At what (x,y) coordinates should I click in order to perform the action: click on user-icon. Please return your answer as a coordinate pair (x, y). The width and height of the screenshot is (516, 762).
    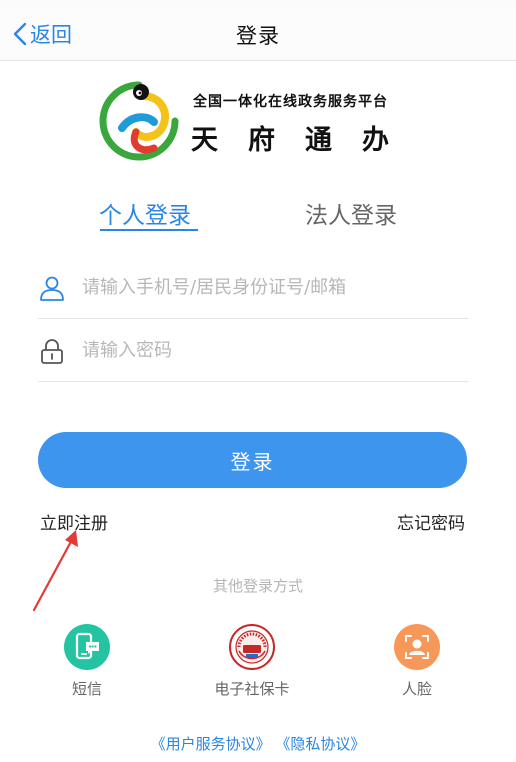
    Looking at the image, I should click on (52, 288).